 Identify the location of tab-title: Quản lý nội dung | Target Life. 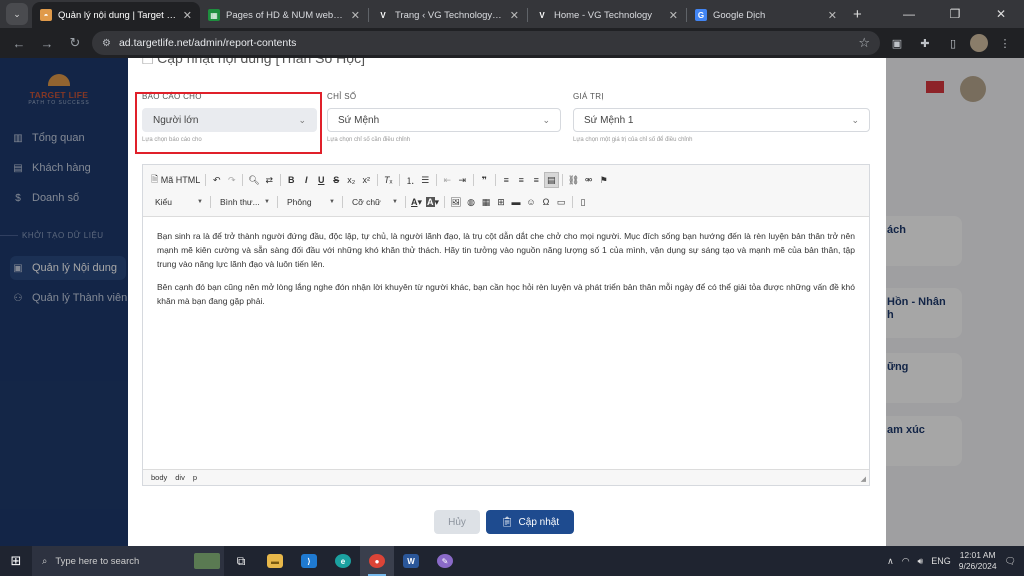
(117, 15).